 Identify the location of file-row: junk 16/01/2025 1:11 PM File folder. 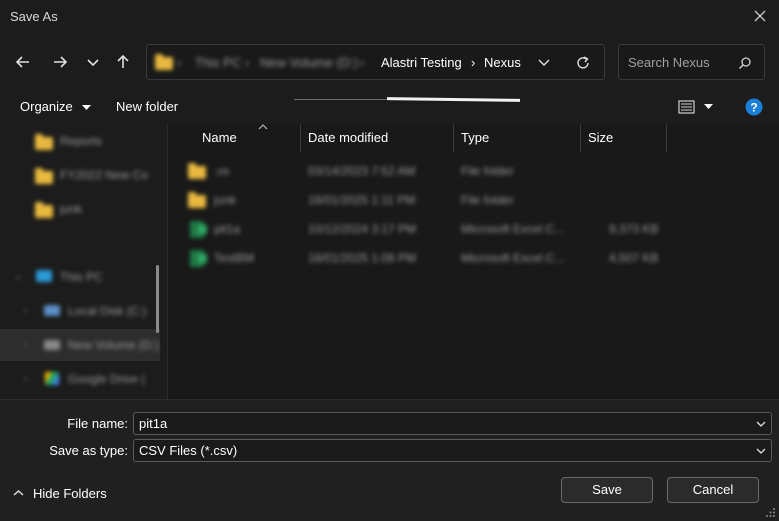
(469, 200).